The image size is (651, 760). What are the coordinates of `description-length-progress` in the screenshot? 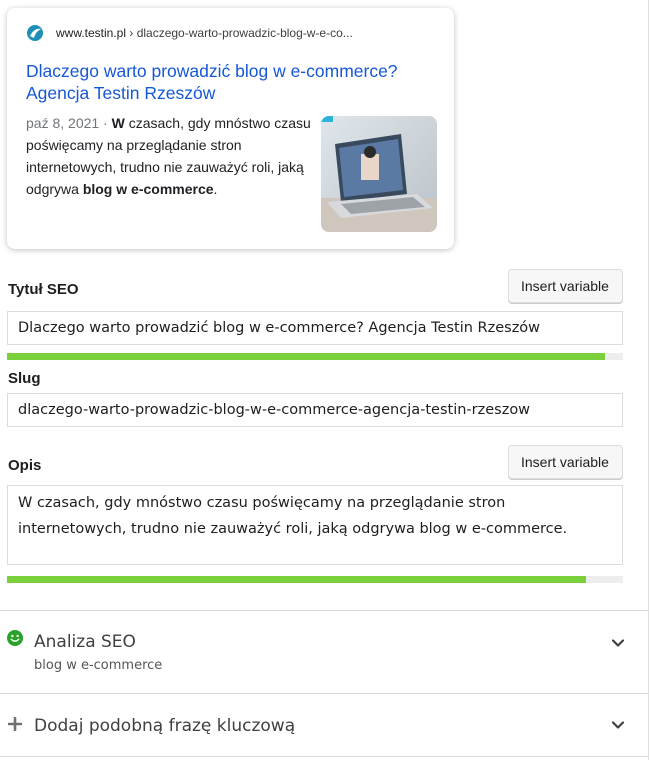 It's located at (315, 579).